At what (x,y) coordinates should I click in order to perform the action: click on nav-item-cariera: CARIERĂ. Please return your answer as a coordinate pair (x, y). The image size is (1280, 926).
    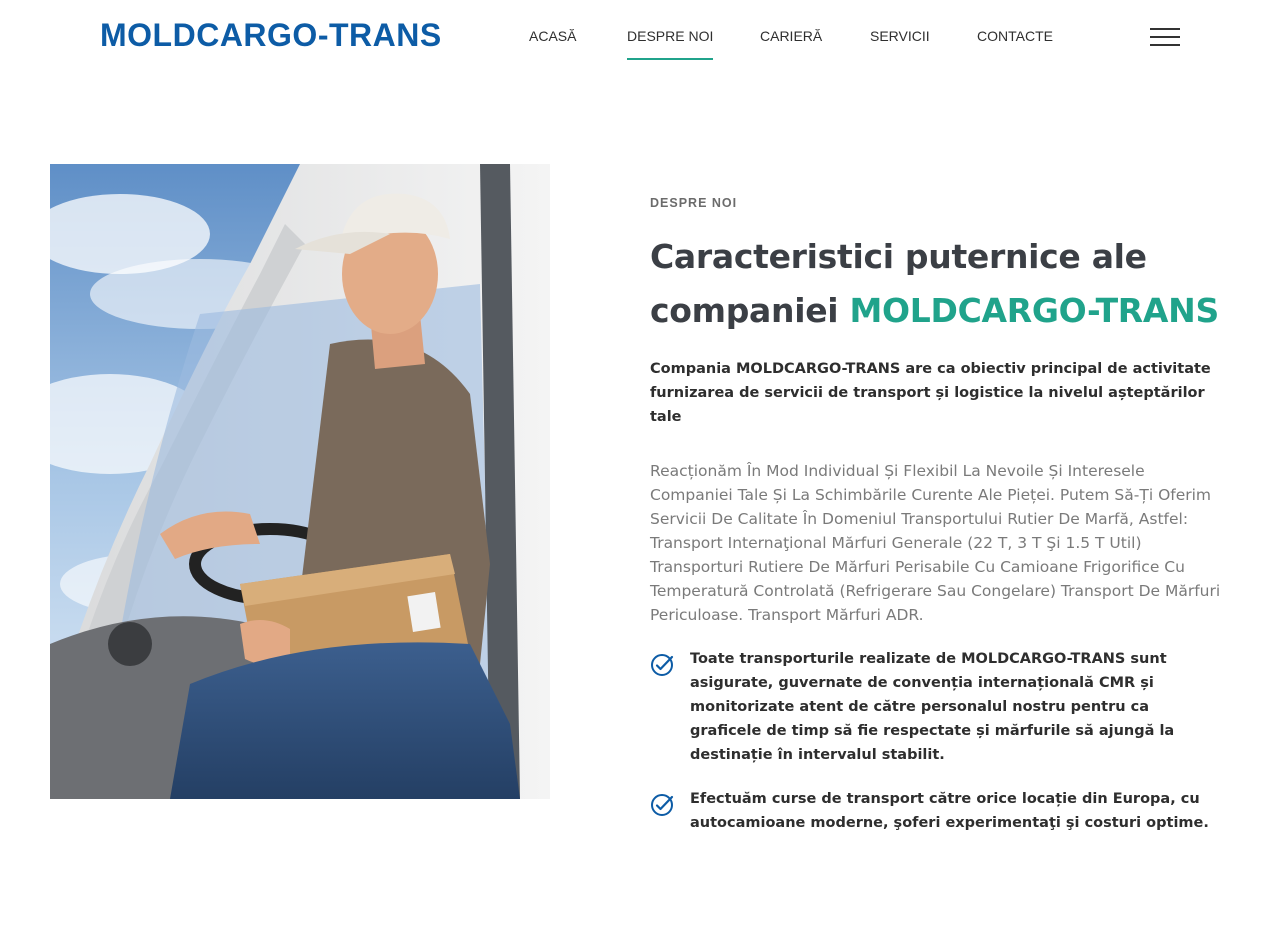
    Looking at the image, I should click on (791, 44).